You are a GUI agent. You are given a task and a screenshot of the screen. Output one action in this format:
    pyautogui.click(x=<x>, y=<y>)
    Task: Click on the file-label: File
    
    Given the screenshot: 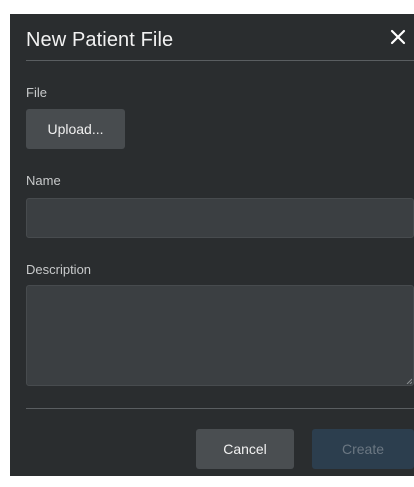 What is the action you would take?
    pyautogui.click(x=36, y=92)
    